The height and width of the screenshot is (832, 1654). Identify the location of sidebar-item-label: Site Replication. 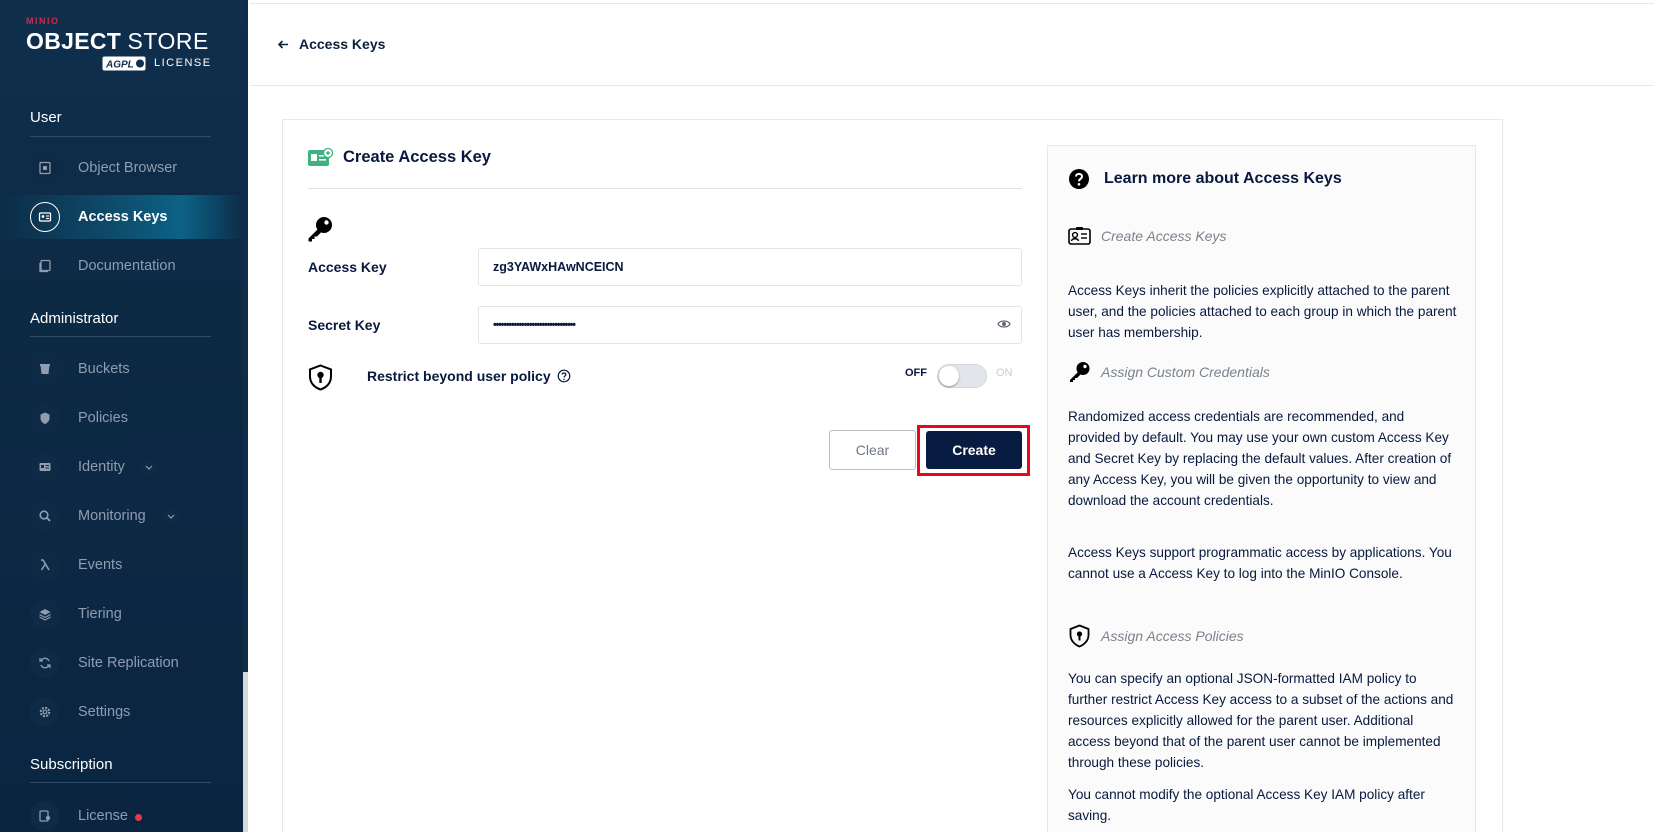
(128, 663).